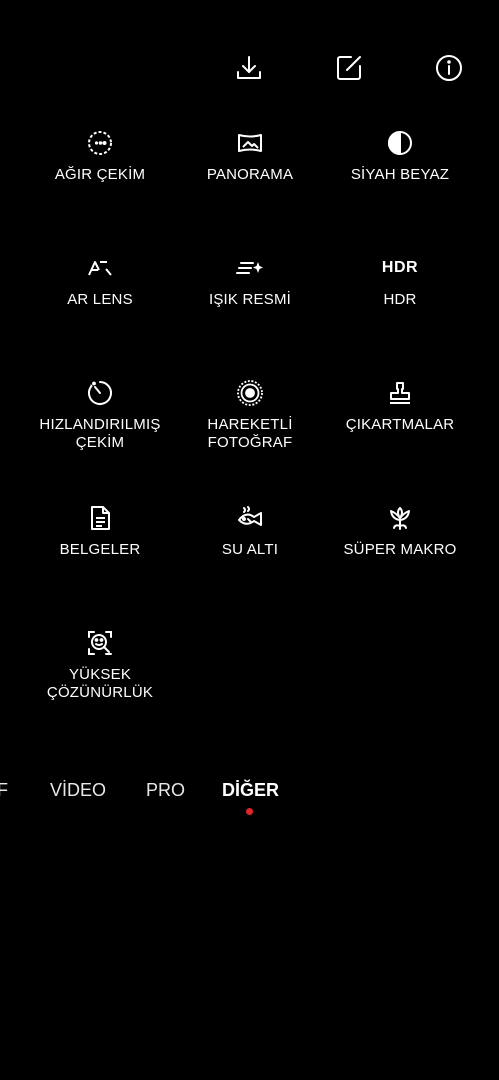  I want to click on mode-ar-lens: AR LENS, so click(100, 281).